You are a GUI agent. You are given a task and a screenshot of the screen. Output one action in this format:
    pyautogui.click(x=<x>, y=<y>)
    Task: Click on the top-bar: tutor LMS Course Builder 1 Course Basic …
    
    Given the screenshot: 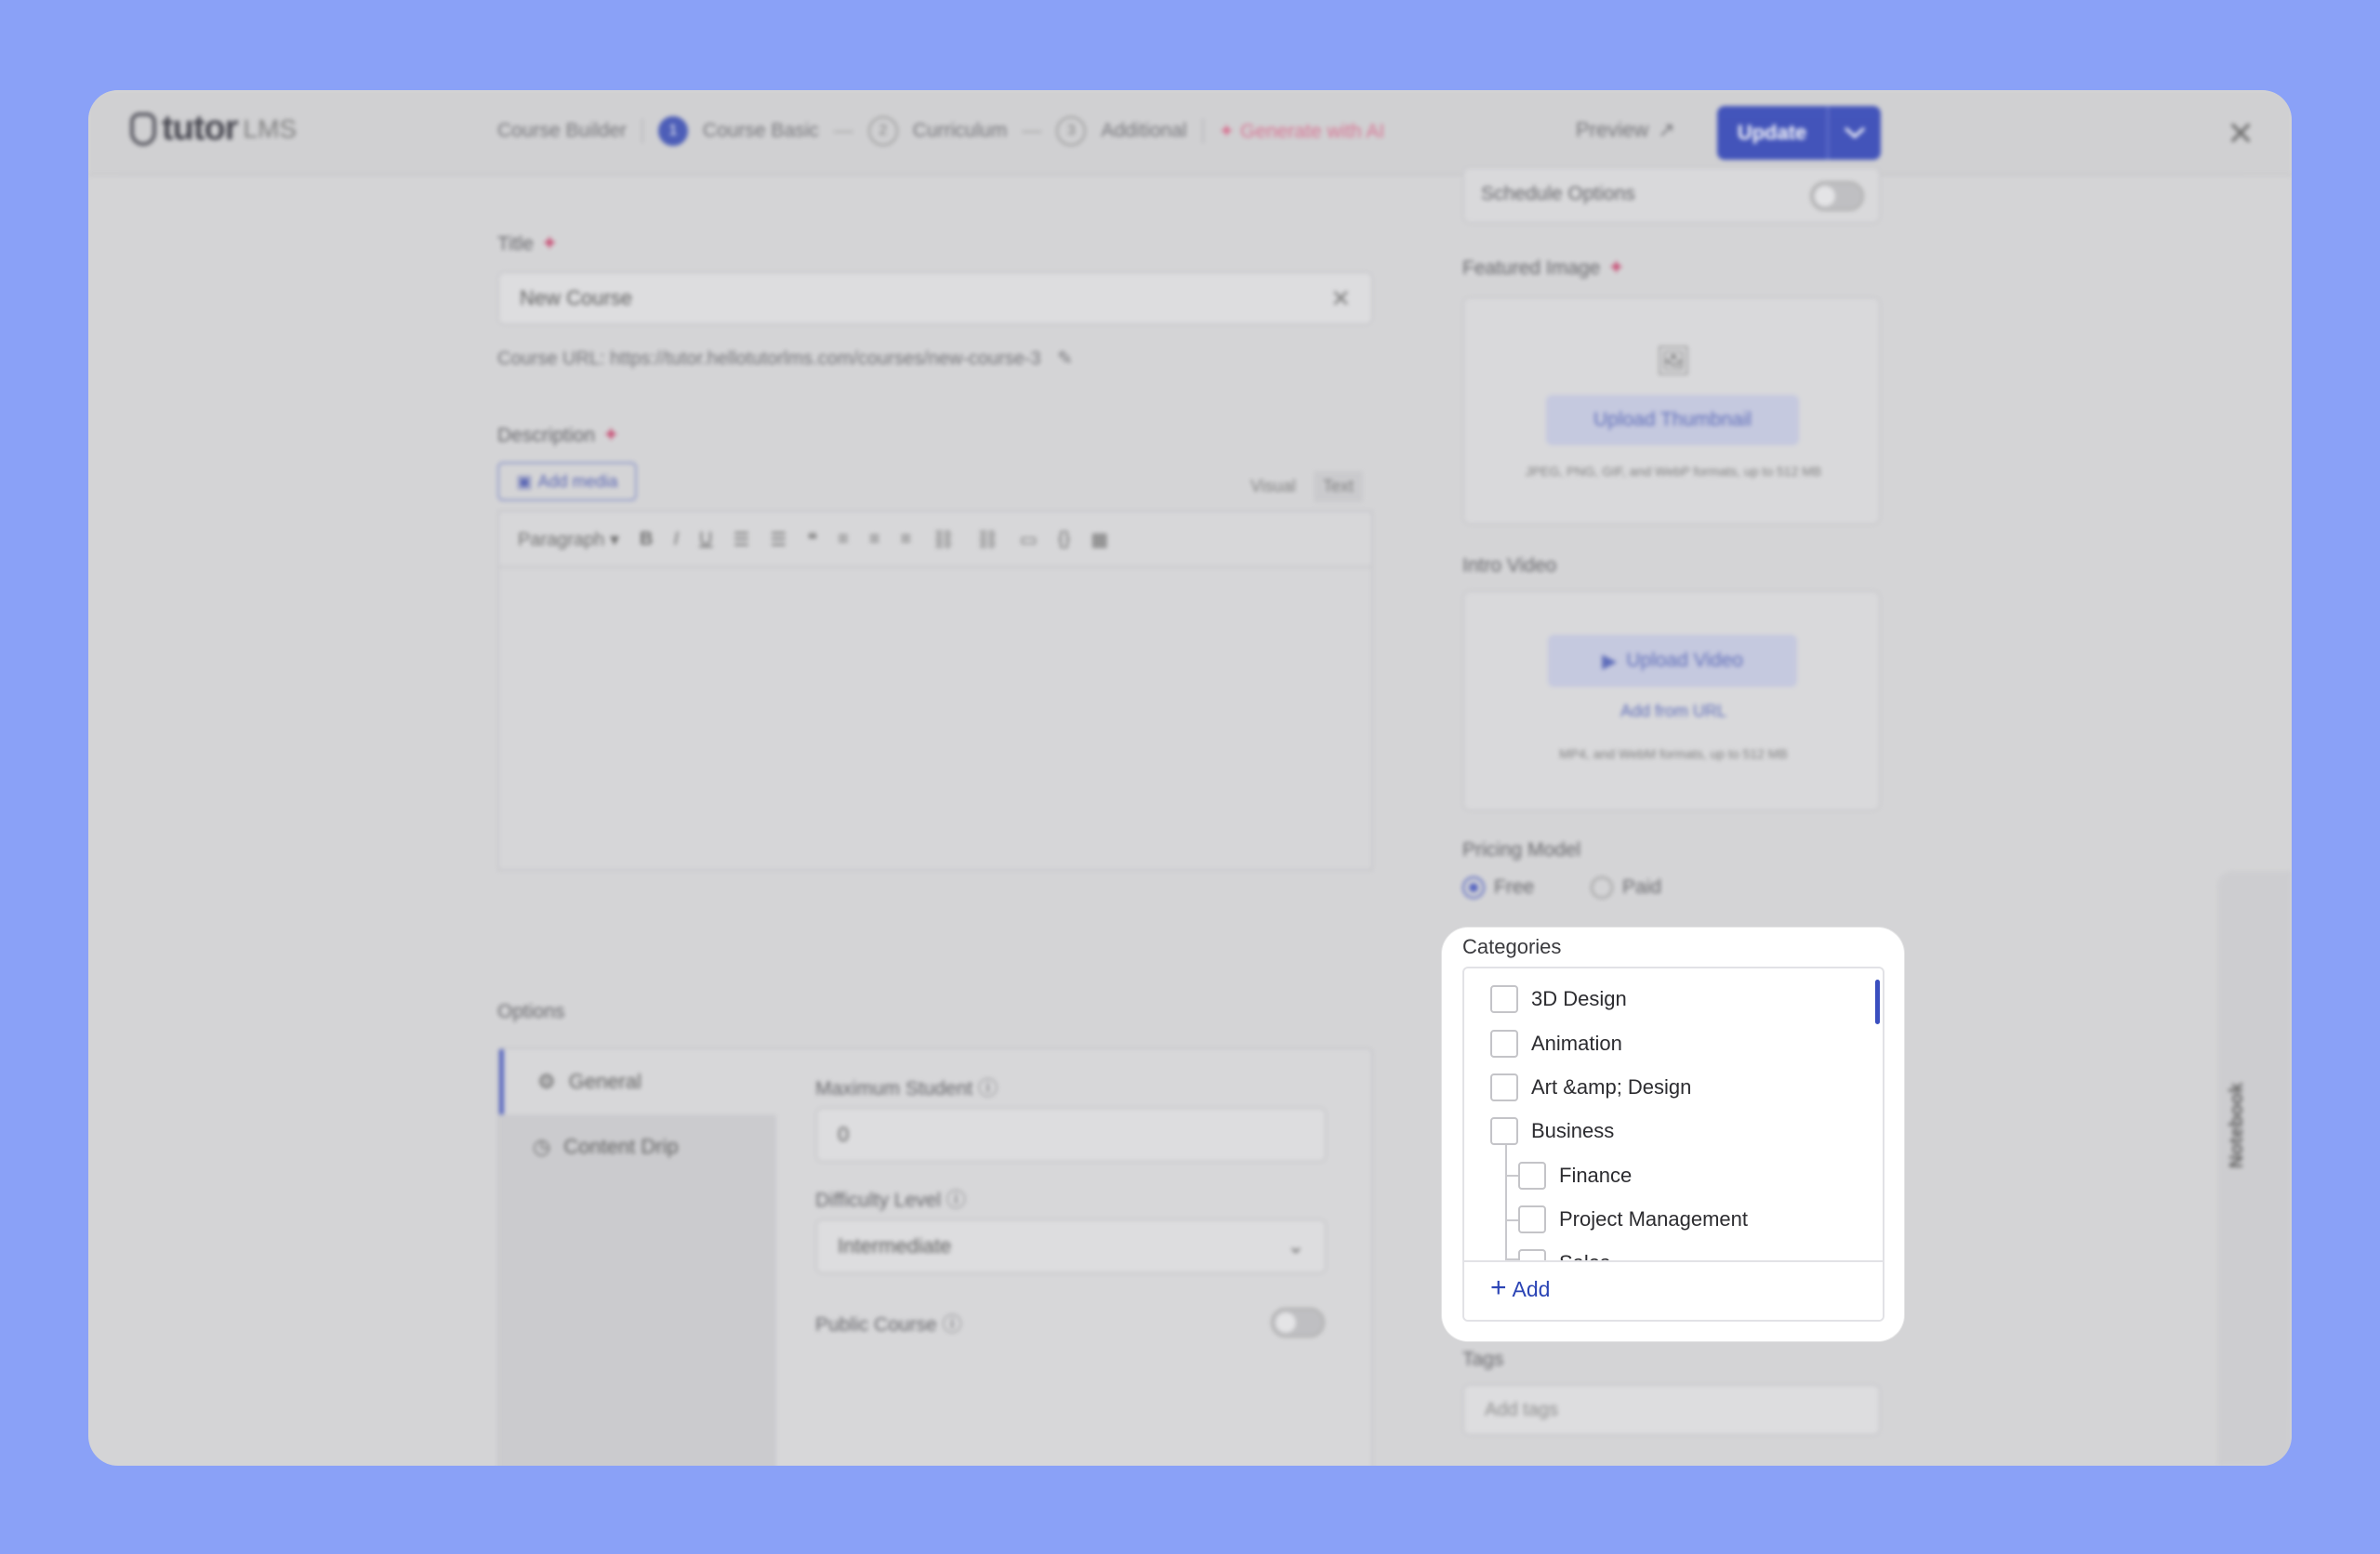 What is the action you would take?
    pyautogui.click(x=1190, y=133)
    